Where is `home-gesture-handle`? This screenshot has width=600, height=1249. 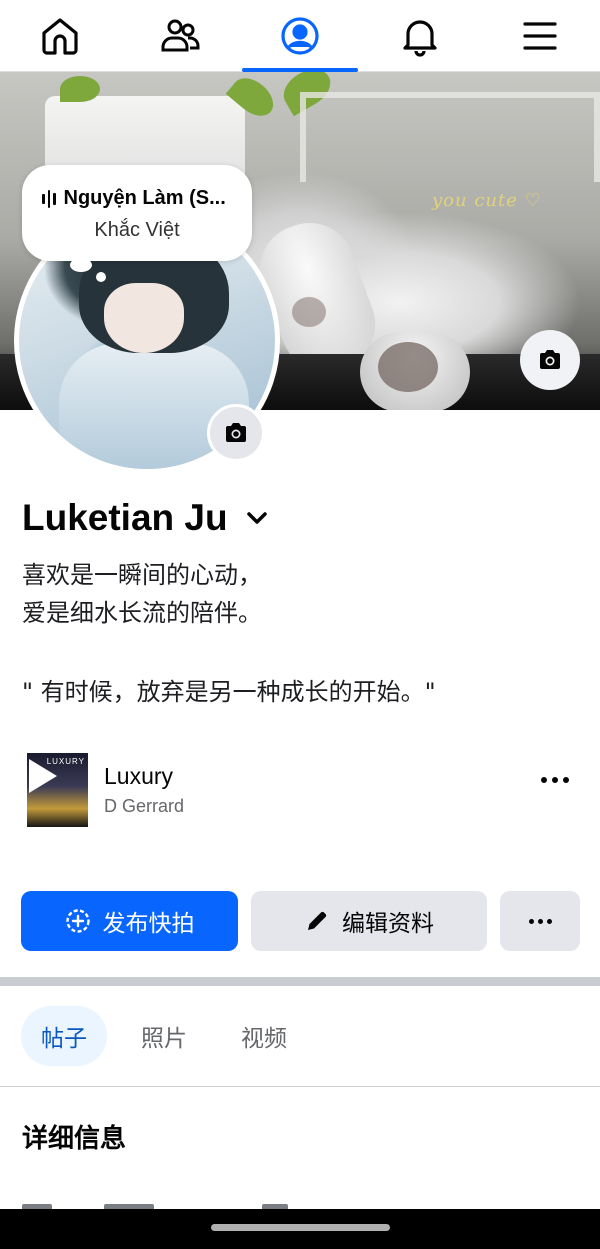 home-gesture-handle is located at coordinates (300, 1227).